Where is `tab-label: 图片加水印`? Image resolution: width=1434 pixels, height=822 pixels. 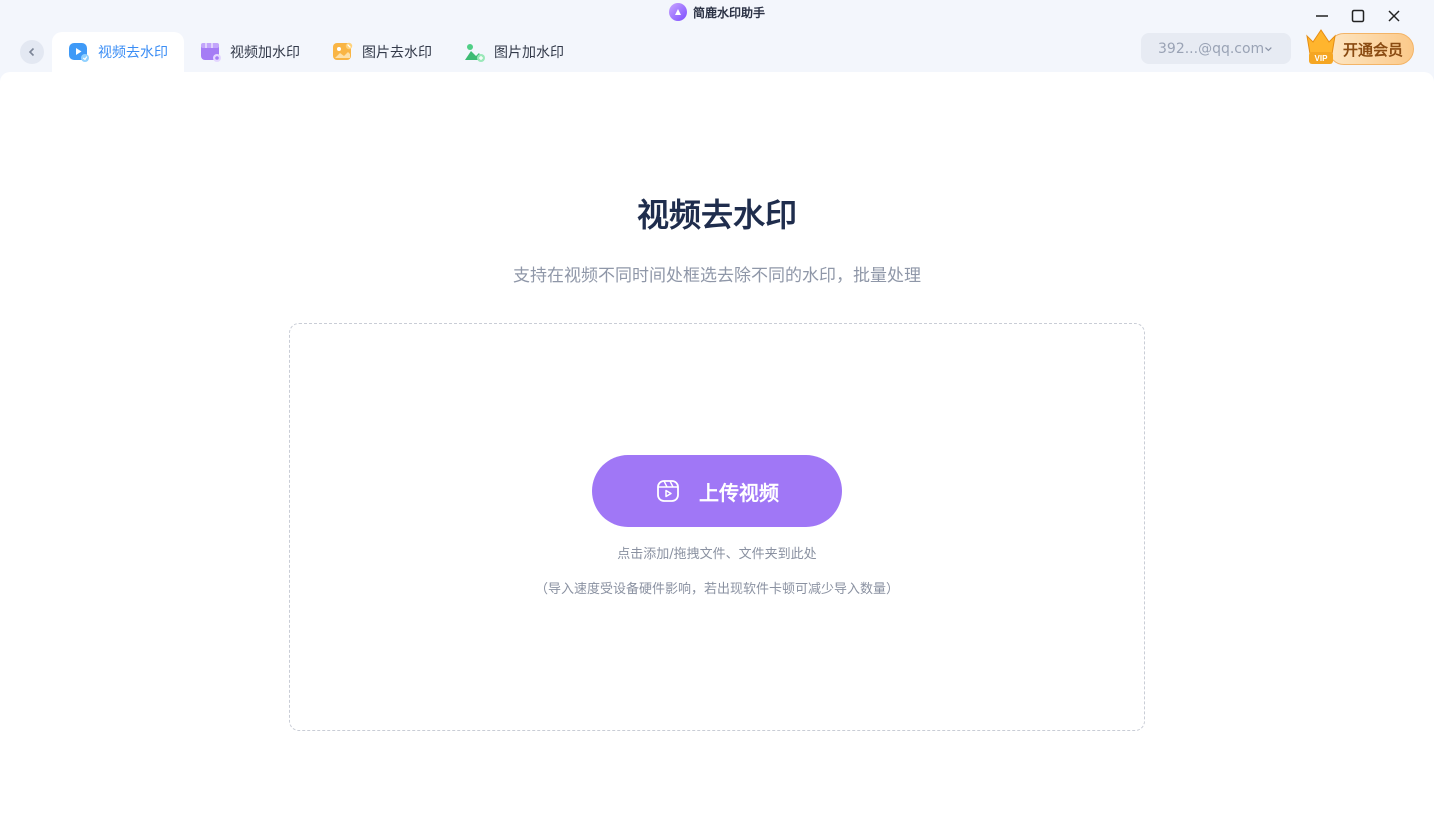 tab-label: 图片加水印 is located at coordinates (529, 53).